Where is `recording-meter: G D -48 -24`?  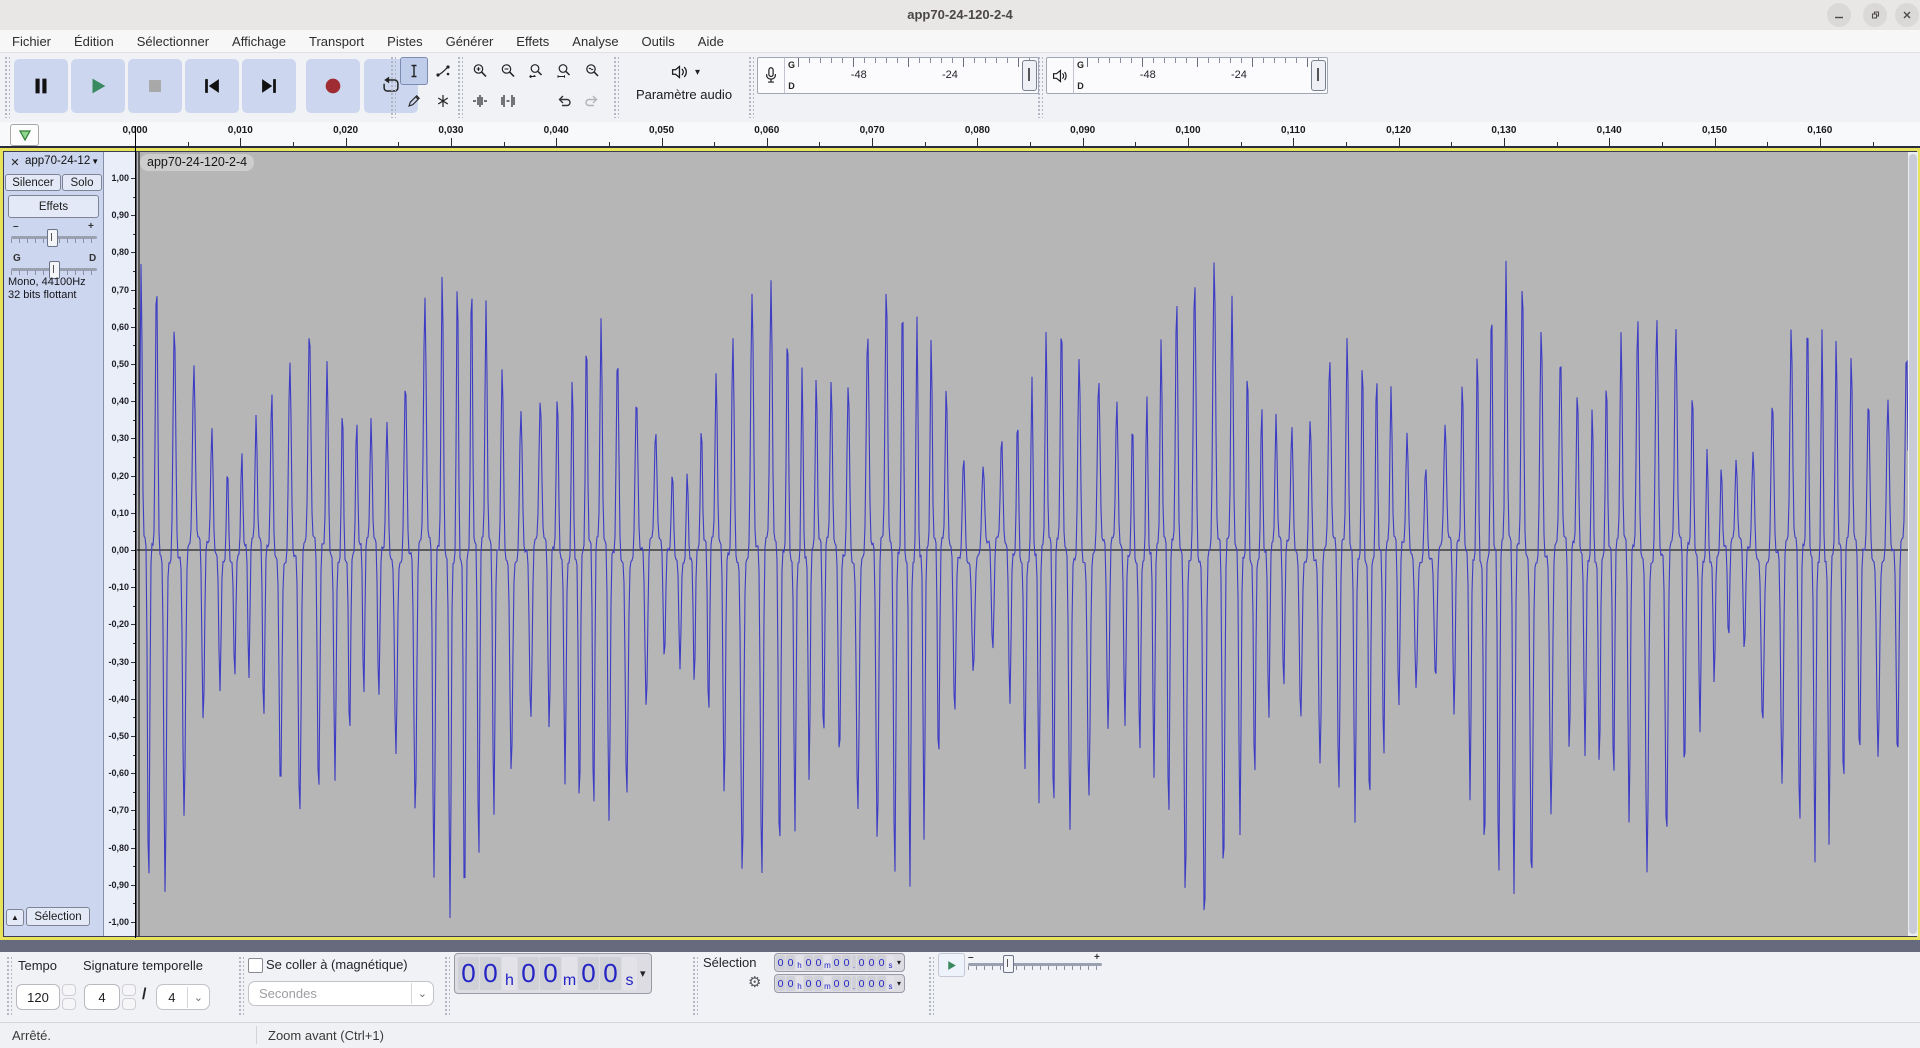 recording-meter: G D -48 -24 is located at coordinates (898, 75).